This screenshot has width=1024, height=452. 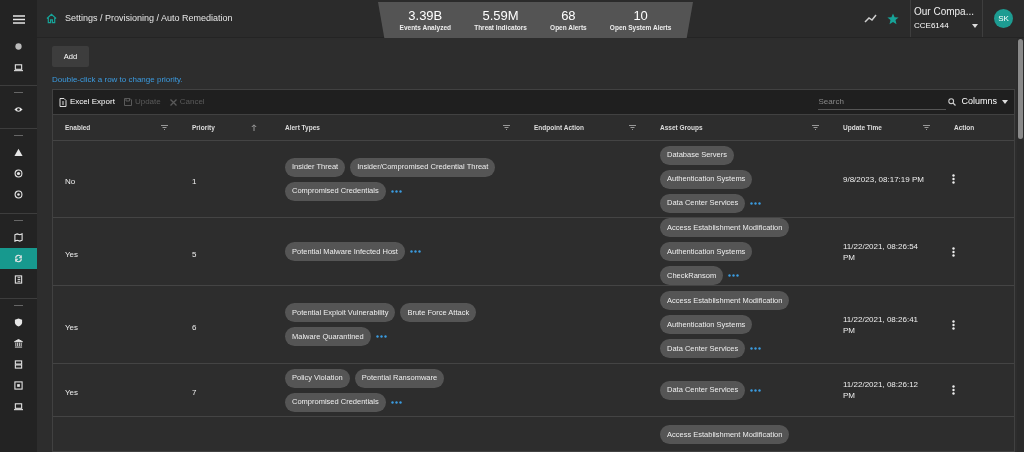 What do you see at coordinates (568, 15) in the screenshot?
I see `stat-value: 68` at bounding box center [568, 15].